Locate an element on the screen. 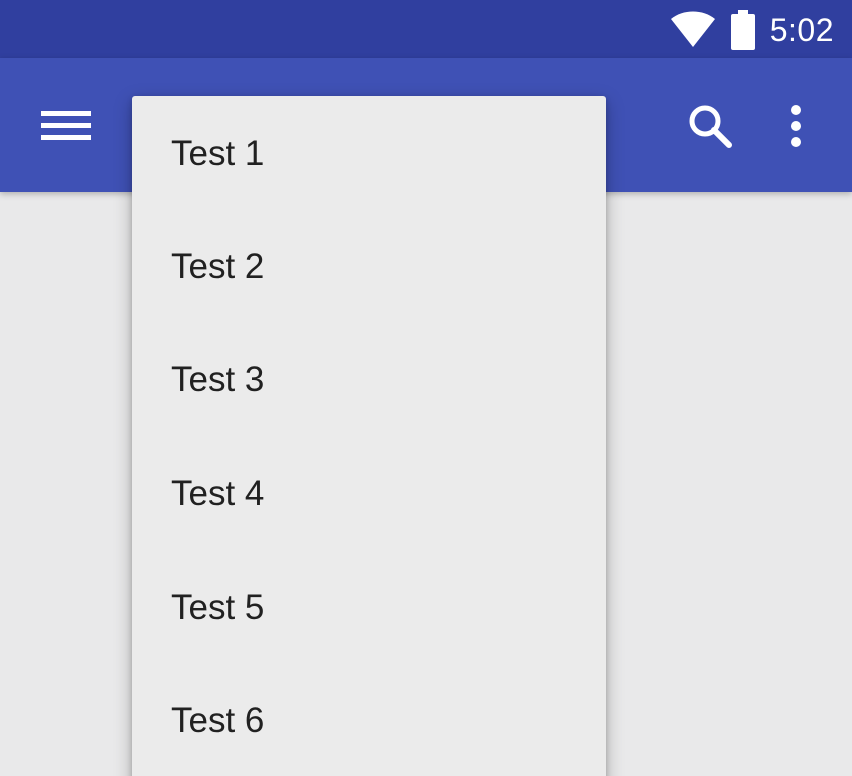 This screenshot has height=776, width=852. menu-item-label: Test 4 is located at coordinates (218, 493).